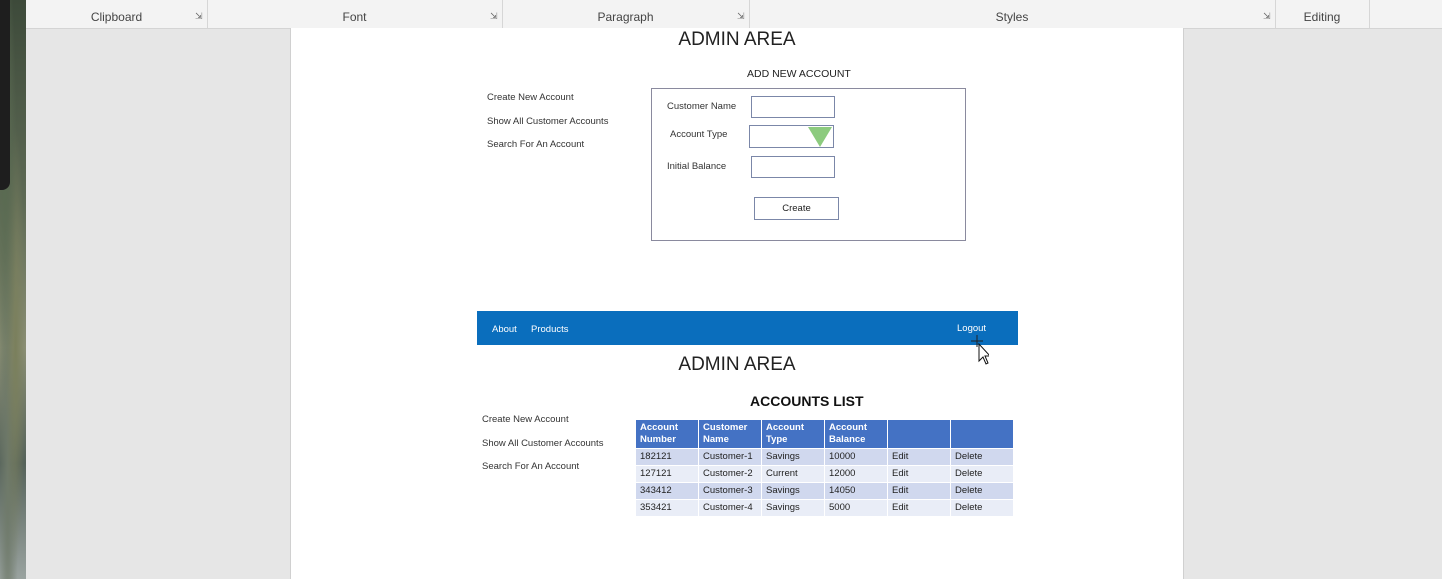 The width and height of the screenshot is (1442, 579). What do you see at coordinates (699, 134) in the screenshot?
I see `account-type-label: Account Type` at bounding box center [699, 134].